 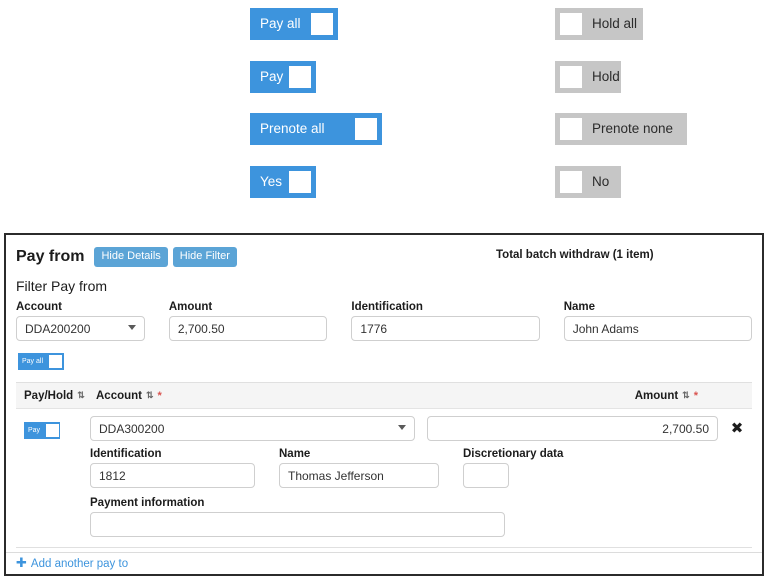 What do you see at coordinates (292, 129) in the screenshot?
I see `toggle-label: Prenote all` at bounding box center [292, 129].